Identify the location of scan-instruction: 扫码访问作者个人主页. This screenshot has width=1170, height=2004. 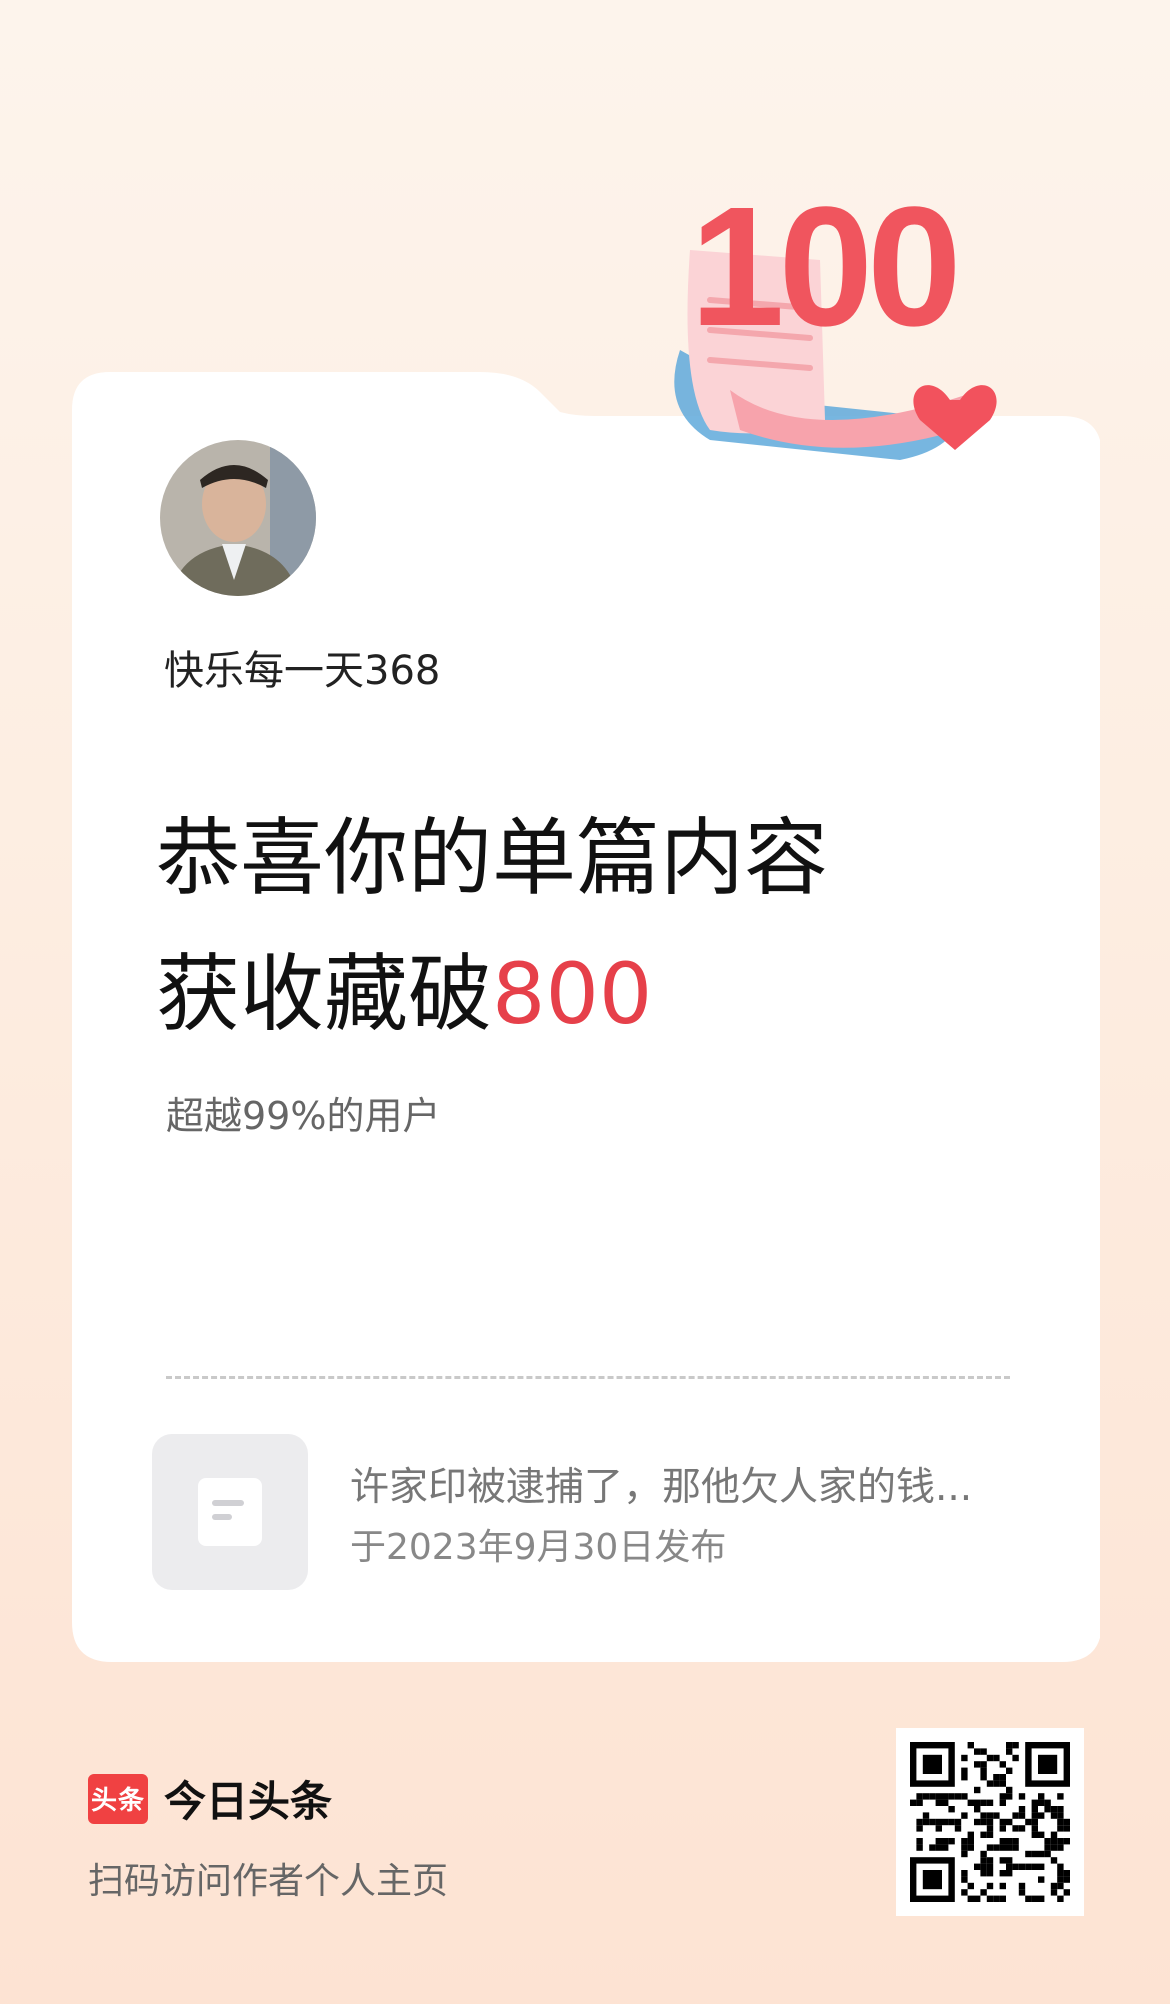
(268, 1881).